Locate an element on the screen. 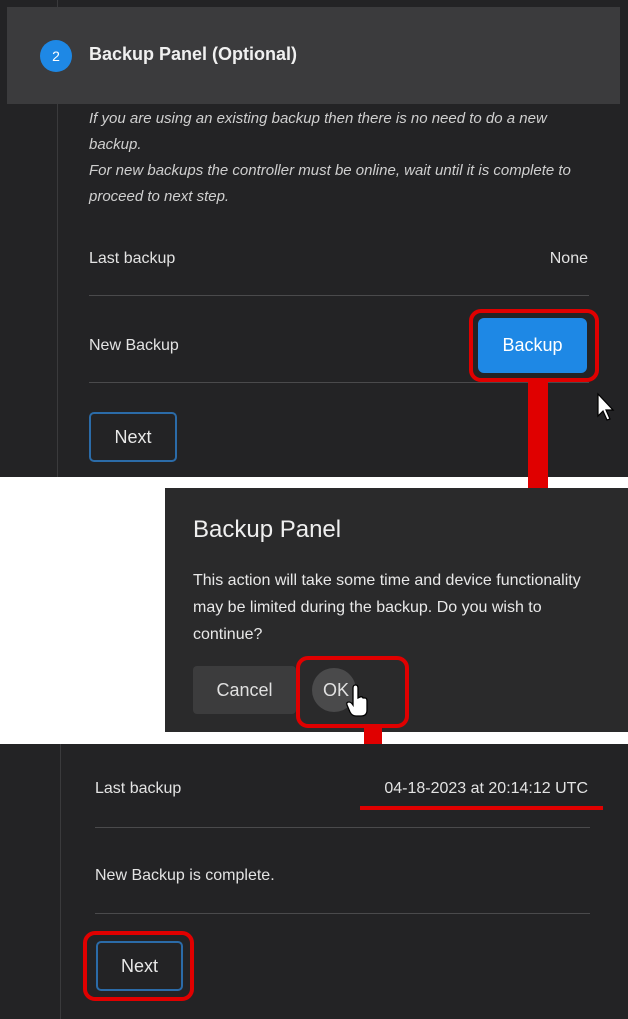  last-backup-value: 04-18-2023 at 20:14:12 UTC is located at coordinates (486, 788).